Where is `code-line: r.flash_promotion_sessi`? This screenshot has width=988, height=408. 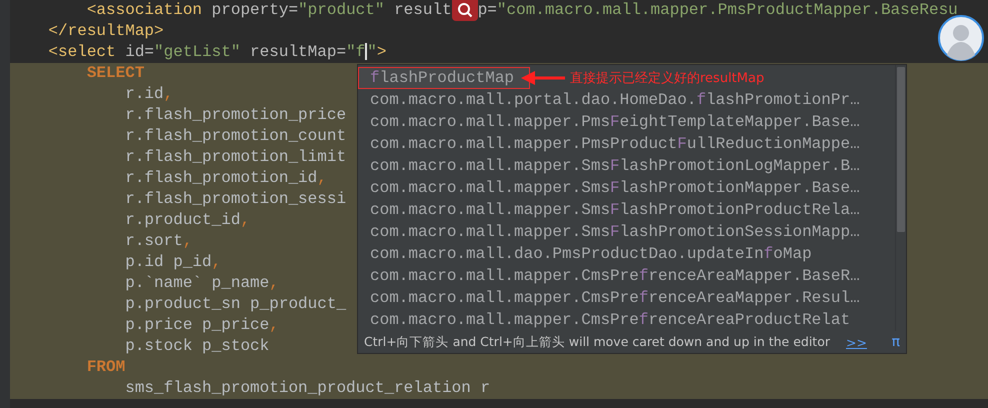 code-line: r.flash_promotion_sessi is located at coordinates (235, 199).